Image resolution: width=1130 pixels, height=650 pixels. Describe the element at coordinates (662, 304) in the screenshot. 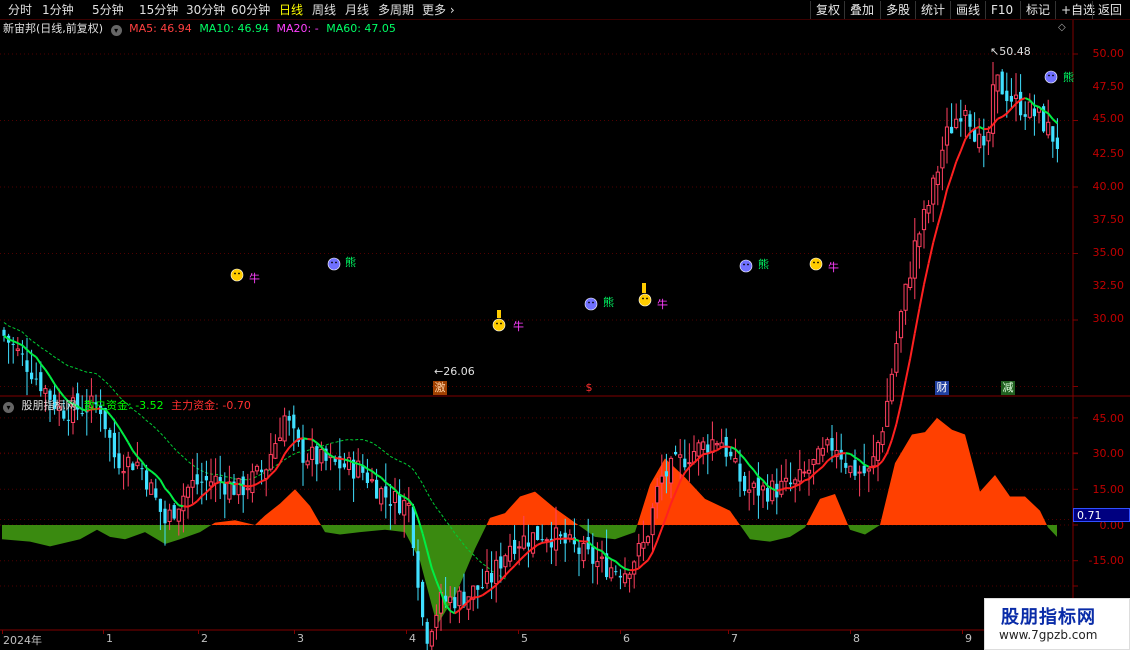

I see `bull-label: 牛` at that location.